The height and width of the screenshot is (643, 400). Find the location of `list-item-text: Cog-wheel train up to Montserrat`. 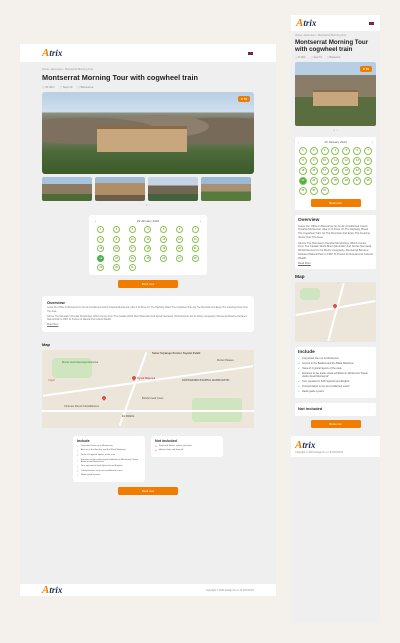

list-item-text: Cog-wheel train up to Montserrat is located at coordinates (320, 359).